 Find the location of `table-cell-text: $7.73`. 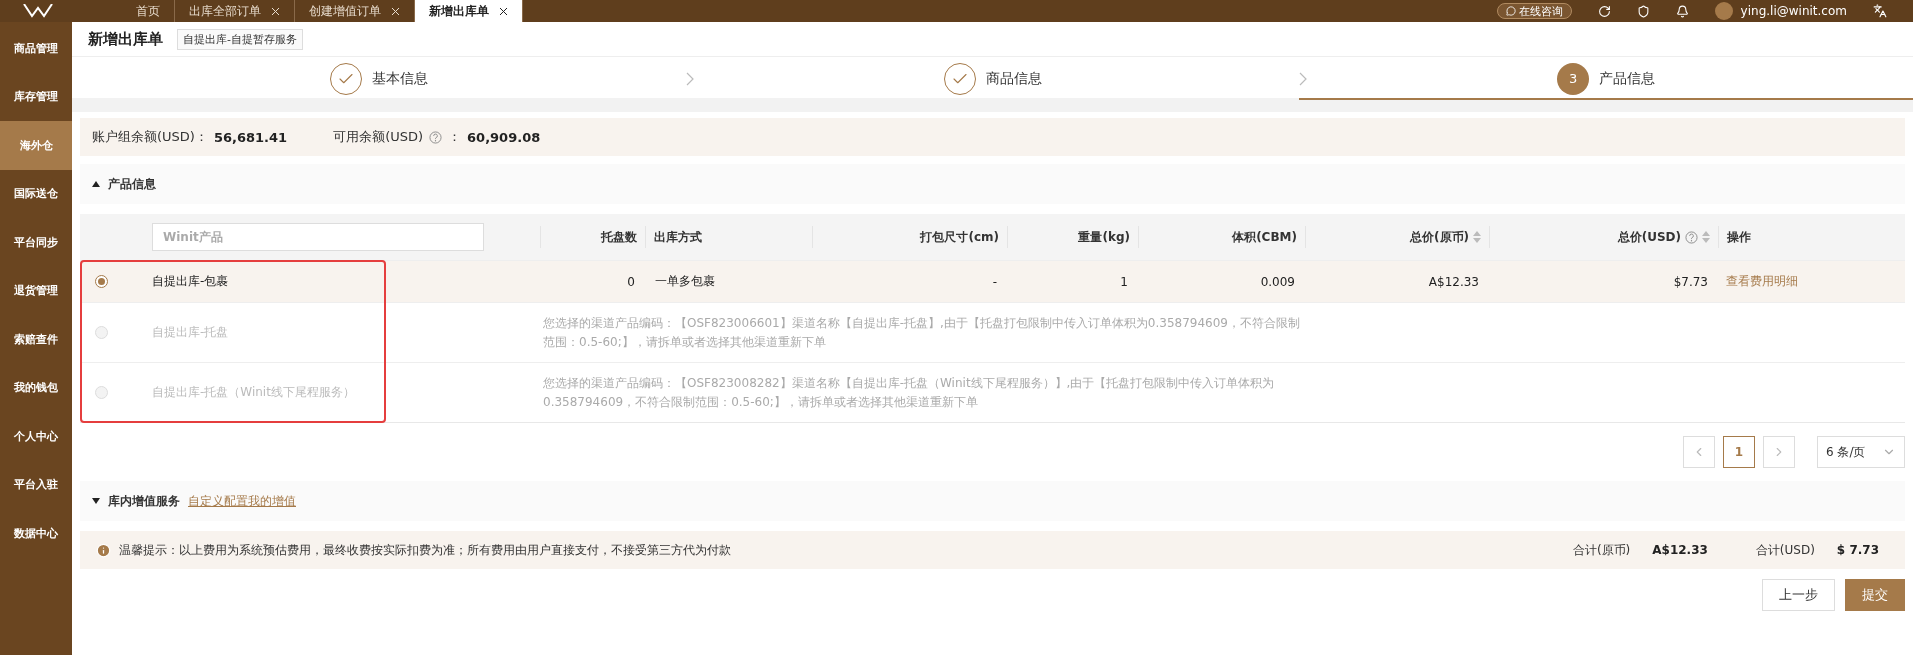

table-cell-text: $7.73 is located at coordinates (1690, 281).